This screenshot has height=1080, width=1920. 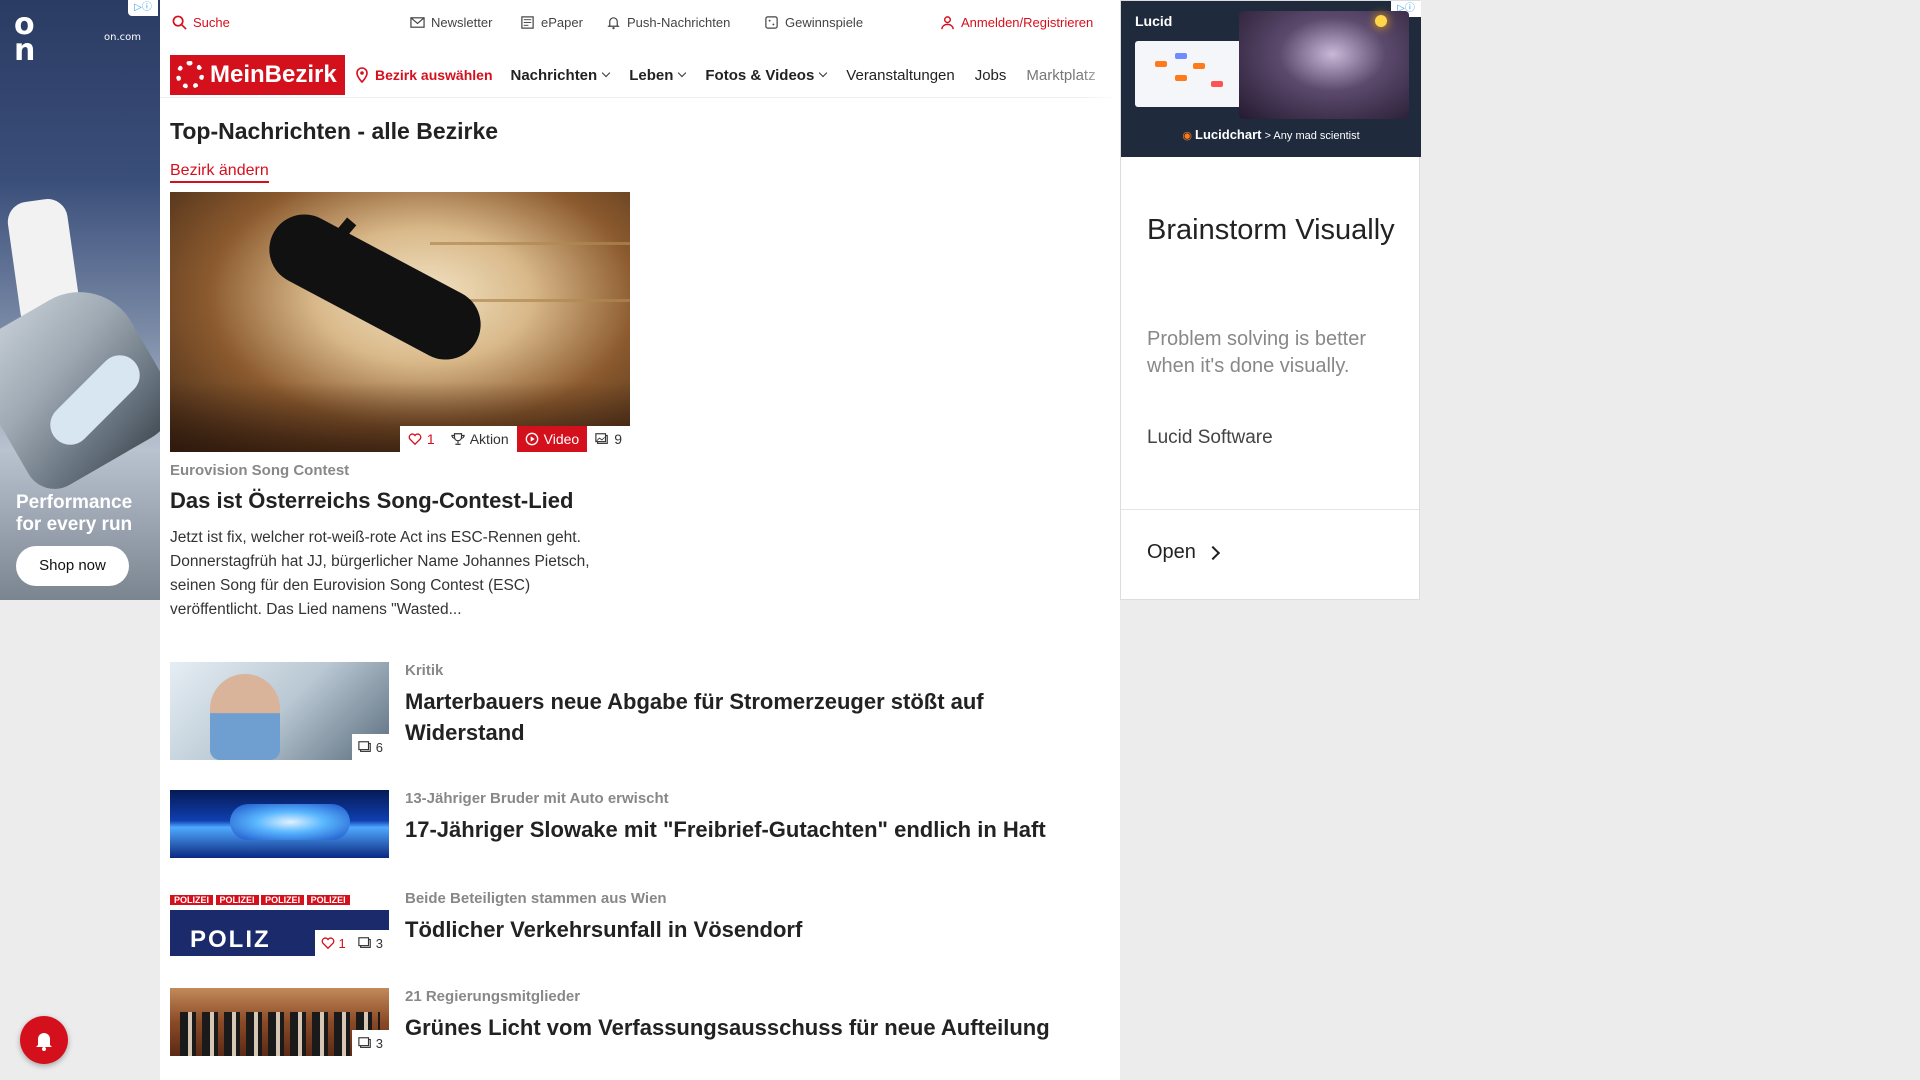 I want to click on change-bezirk-link: Bezirk ändern, so click(x=219, y=172).